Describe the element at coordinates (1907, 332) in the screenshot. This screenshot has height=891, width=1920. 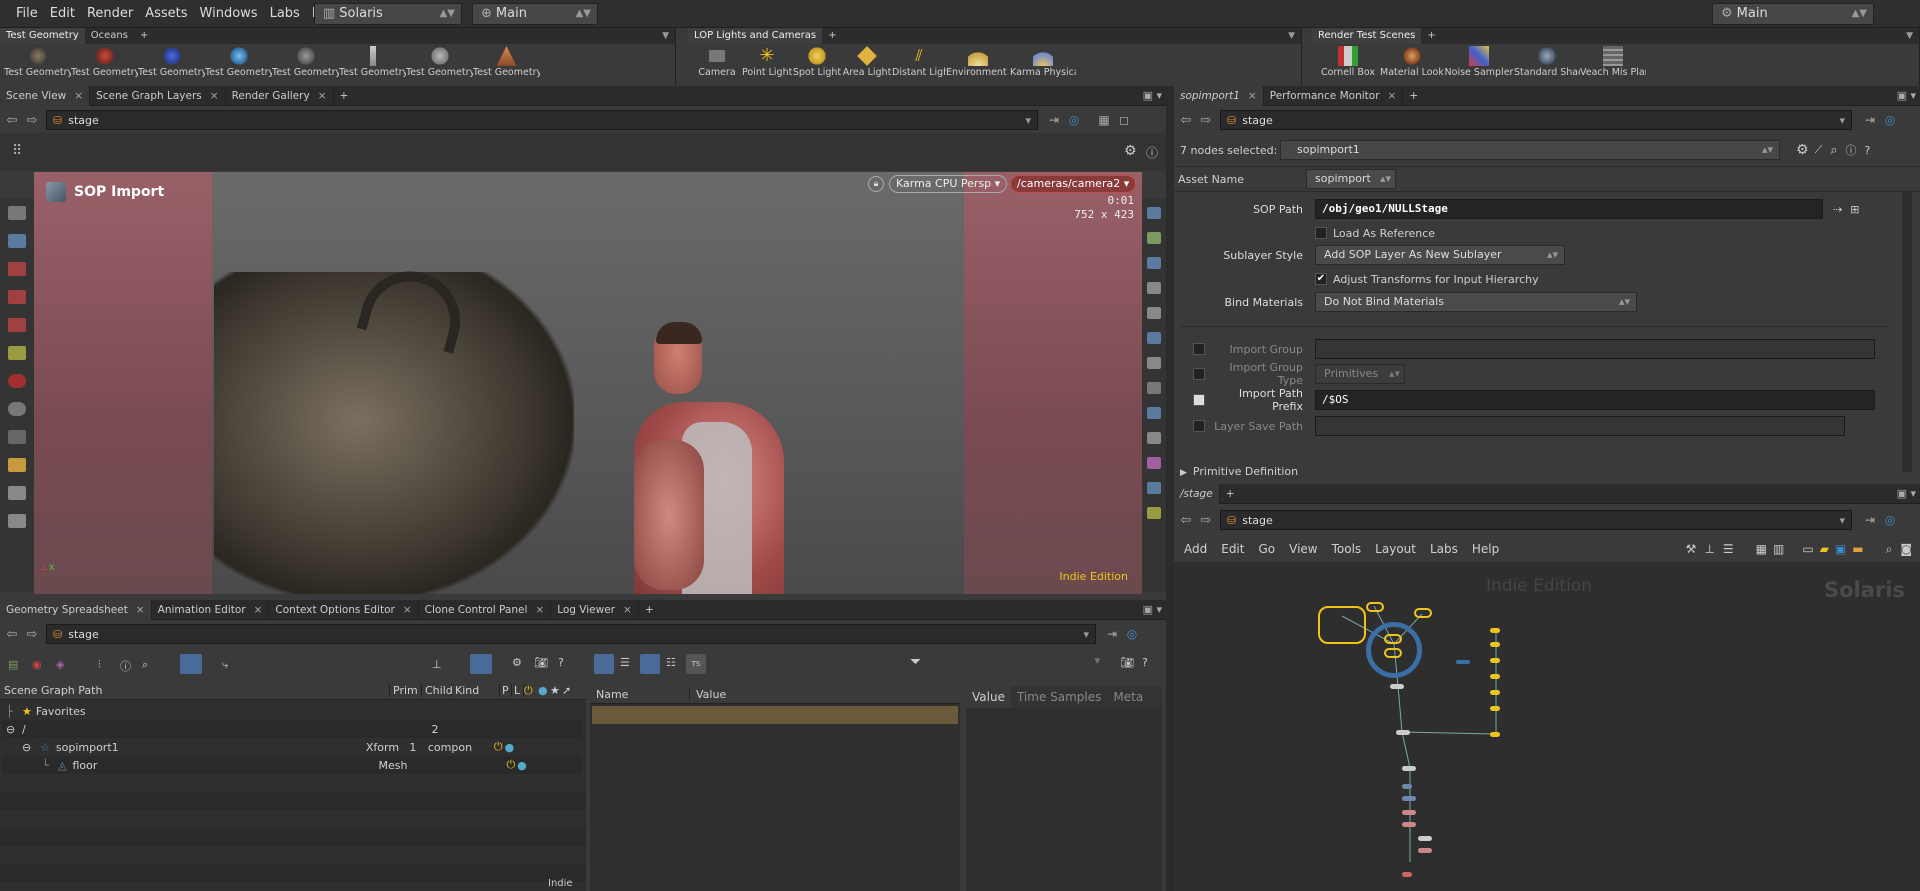
I see `params-scrollbar` at that location.